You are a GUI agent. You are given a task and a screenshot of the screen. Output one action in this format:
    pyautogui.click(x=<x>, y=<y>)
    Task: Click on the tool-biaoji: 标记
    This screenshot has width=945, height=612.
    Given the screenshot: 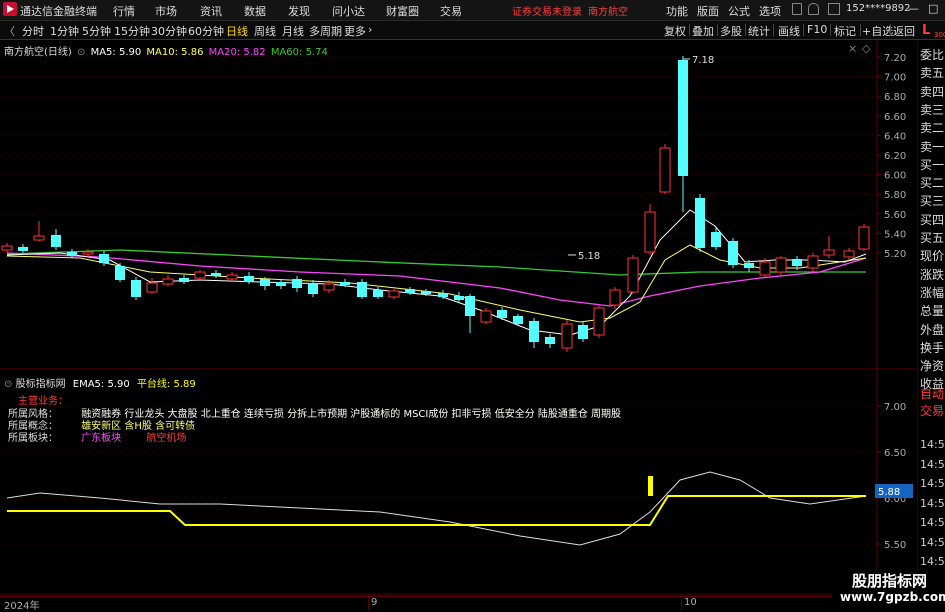 What is the action you would take?
    pyautogui.click(x=845, y=31)
    